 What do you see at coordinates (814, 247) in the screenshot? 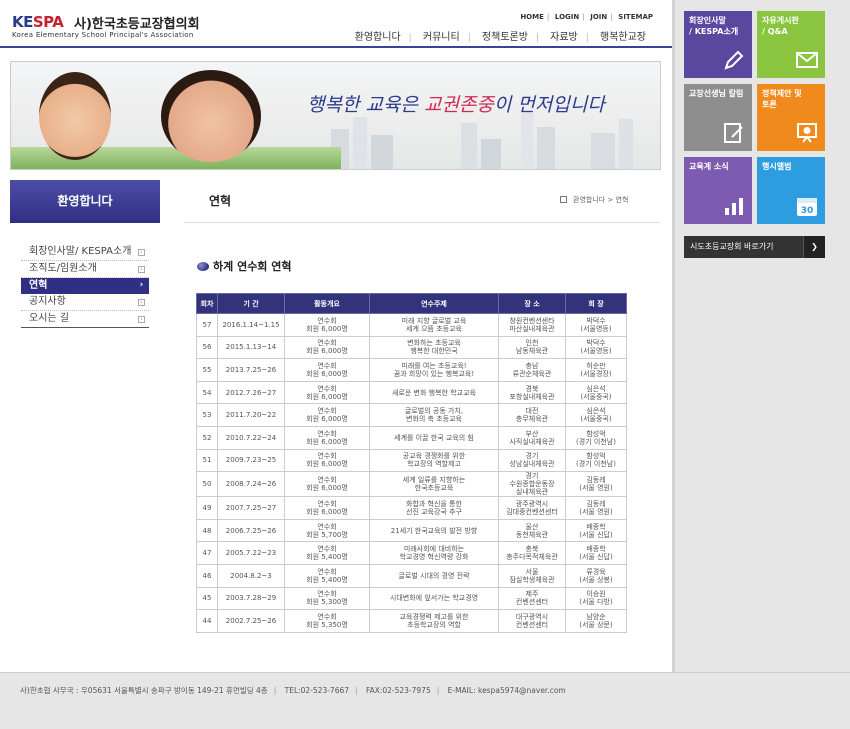
I see `chevron-down-icon: ❯` at bounding box center [814, 247].